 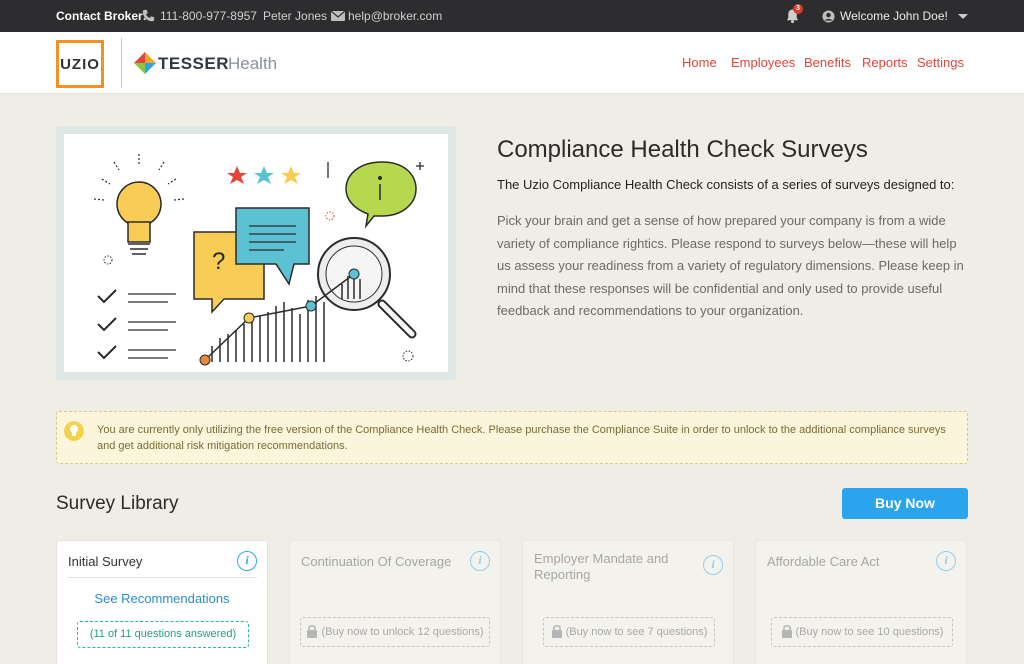 I want to click on survey-card-title: Employer Mandate and Reporting, so click(x=601, y=566).